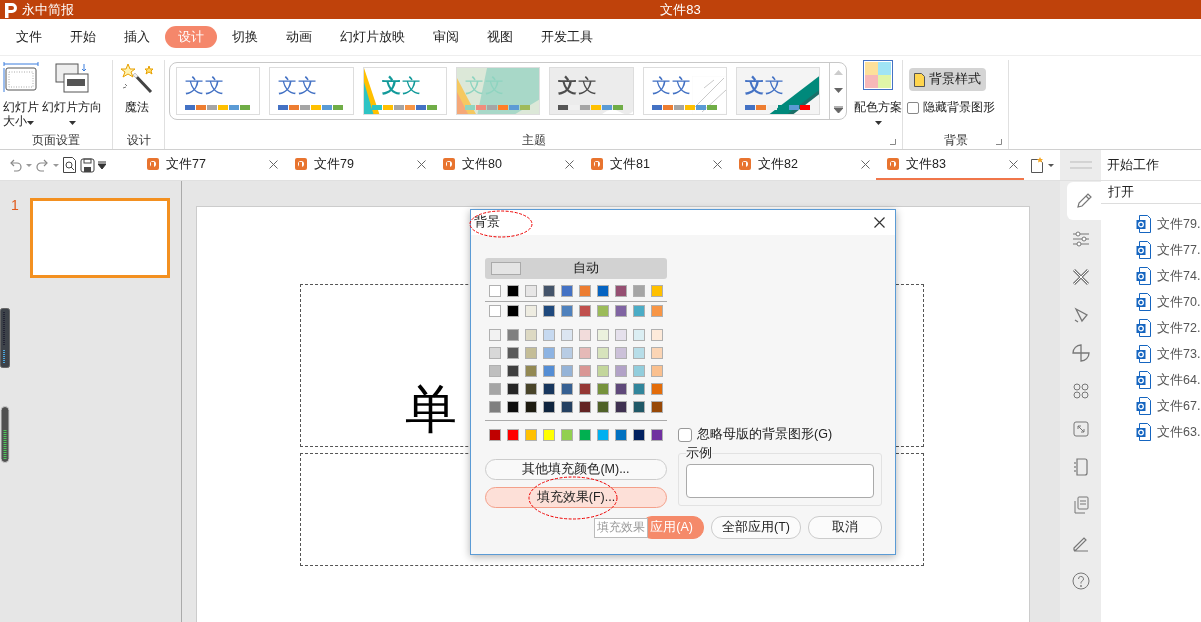  I want to click on dialog-title: 背景, so click(487, 222).